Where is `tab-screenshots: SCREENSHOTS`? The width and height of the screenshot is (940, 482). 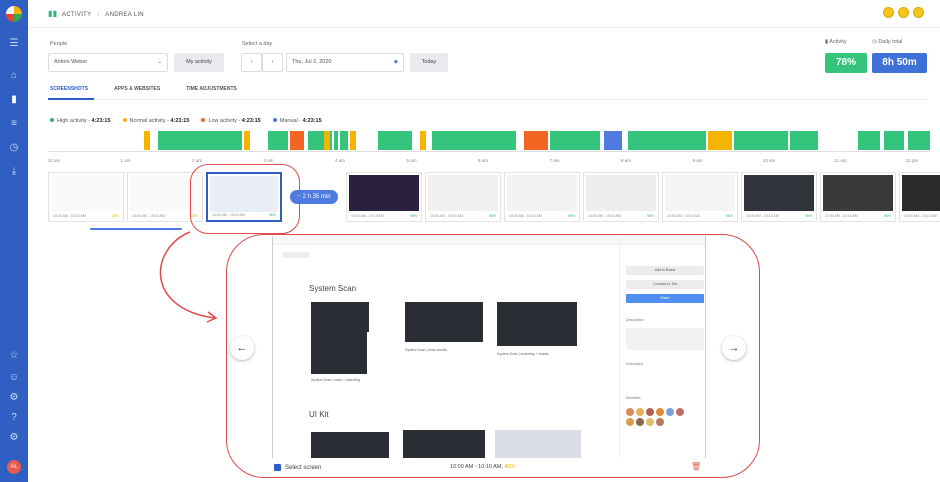 tab-screenshots: SCREENSHOTS is located at coordinates (69, 89).